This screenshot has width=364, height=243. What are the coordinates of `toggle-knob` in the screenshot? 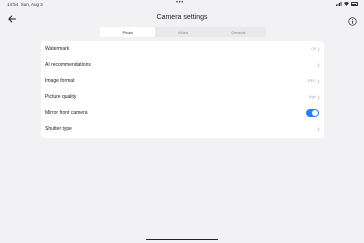 It's located at (315, 112).